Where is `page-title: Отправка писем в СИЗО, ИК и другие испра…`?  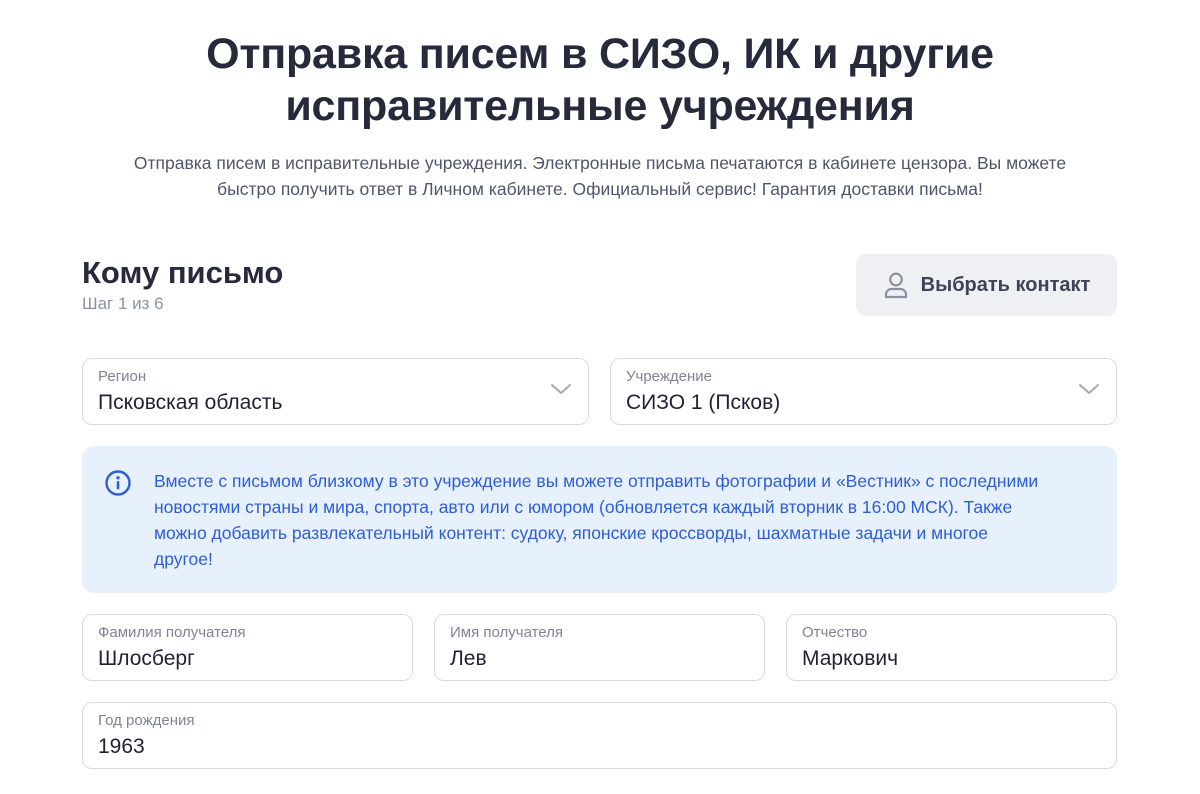
page-title: Отправка писем в СИЗО, ИК и другие испра… is located at coordinates (600, 80).